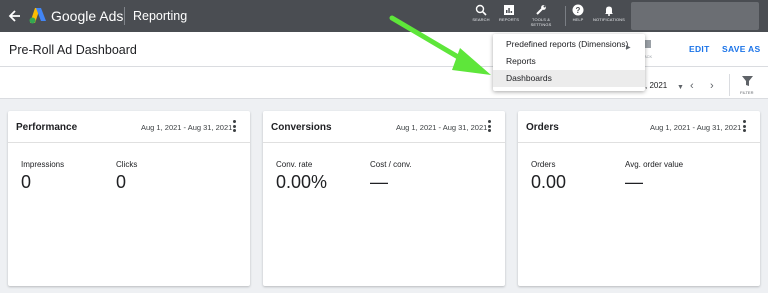 The width and height of the screenshot is (768, 293). What do you see at coordinates (43, 164) in the screenshot?
I see `metric-label: Impressions` at bounding box center [43, 164].